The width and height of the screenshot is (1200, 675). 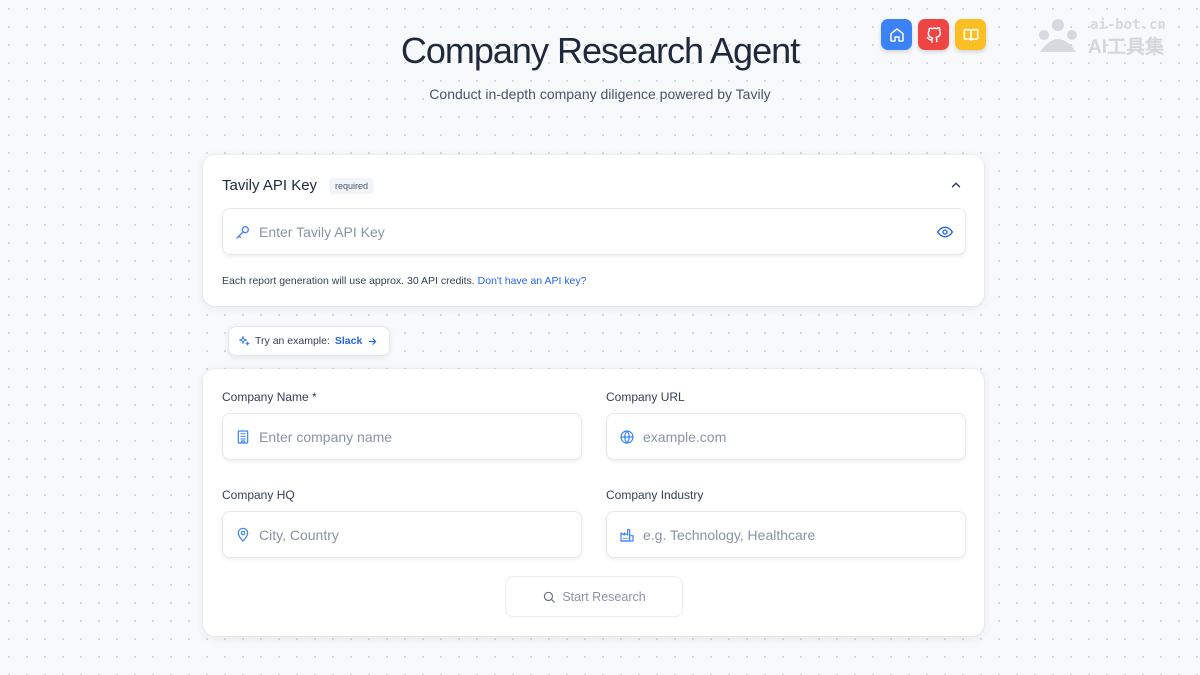 I want to click on company-name-input, so click(x=403, y=436).